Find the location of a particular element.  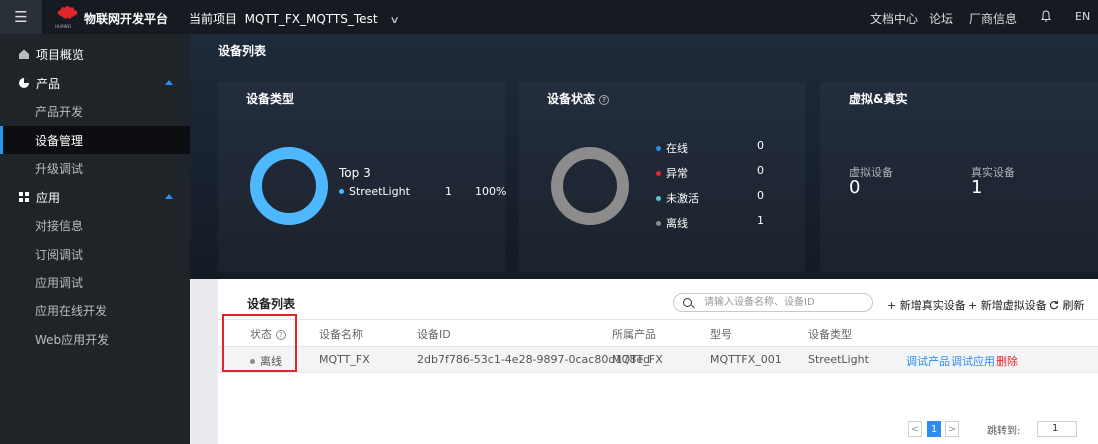

device-type-cell: StreetLight is located at coordinates (838, 359).